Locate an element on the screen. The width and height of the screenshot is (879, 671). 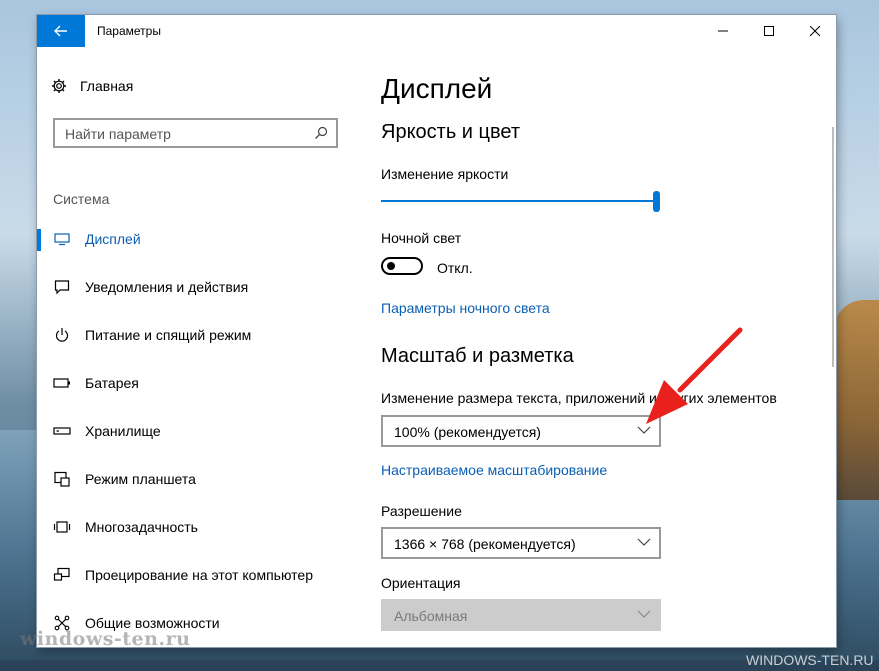
gear-icon is located at coordinates (59, 86).